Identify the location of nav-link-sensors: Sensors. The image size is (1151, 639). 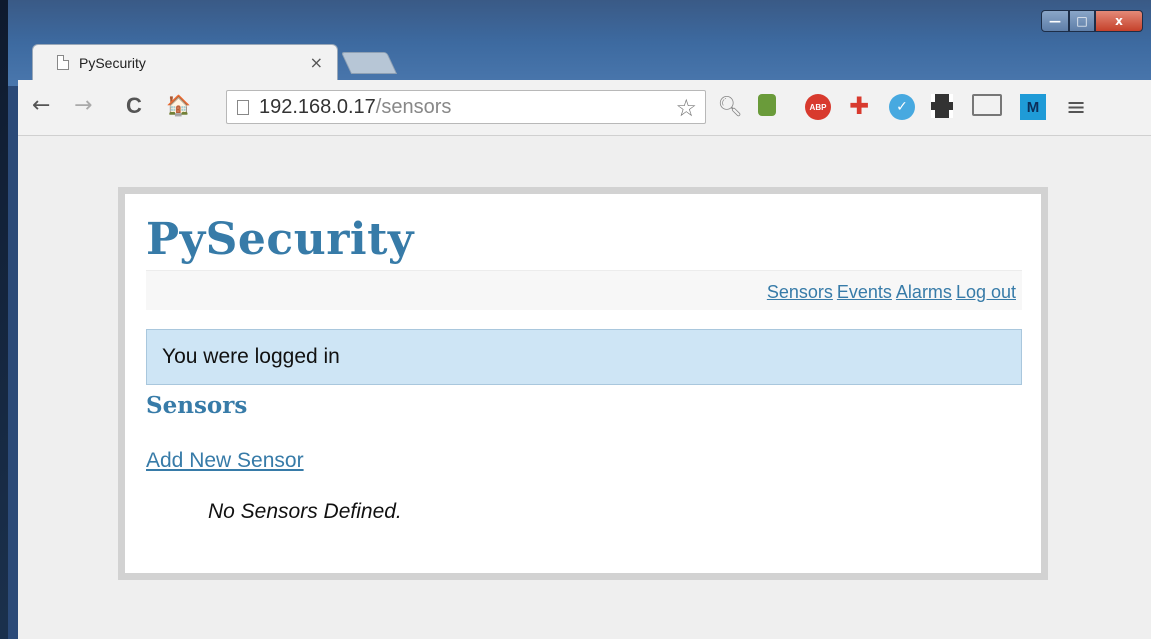
(800, 292).